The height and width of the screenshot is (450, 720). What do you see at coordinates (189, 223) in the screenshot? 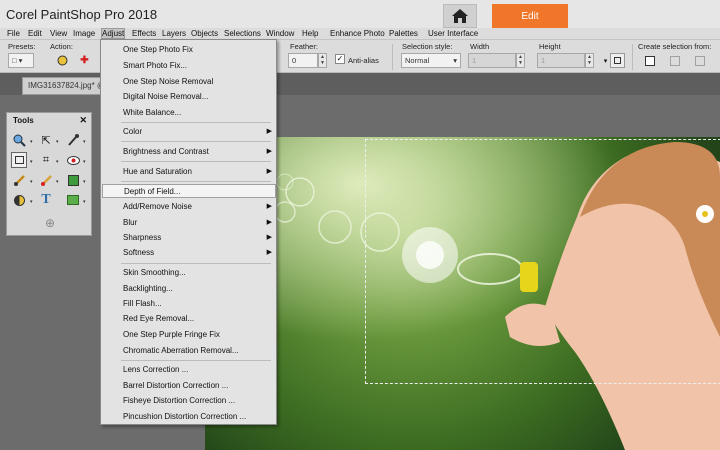
I see `menu-item-blur: Blur ▶` at bounding box center [189, 223].